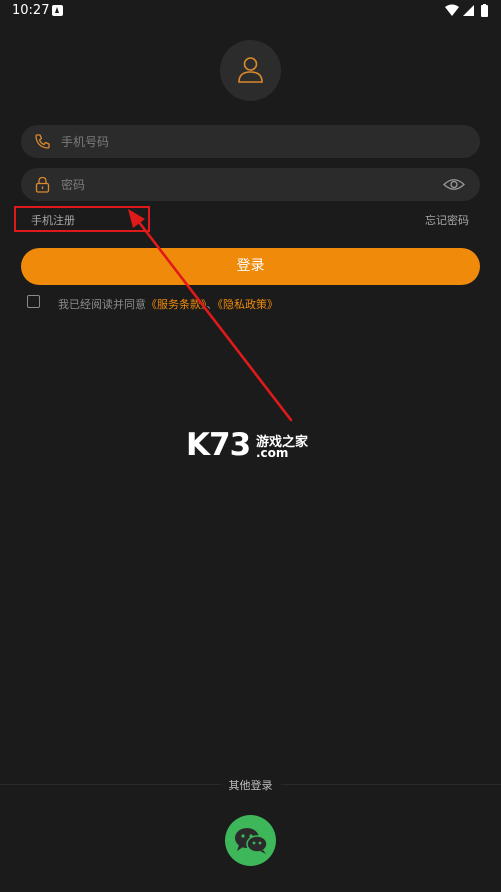 The height and width of the screenshot is (892, 501). I want to click on other-login-text: 其他登录, so click(250, 785).